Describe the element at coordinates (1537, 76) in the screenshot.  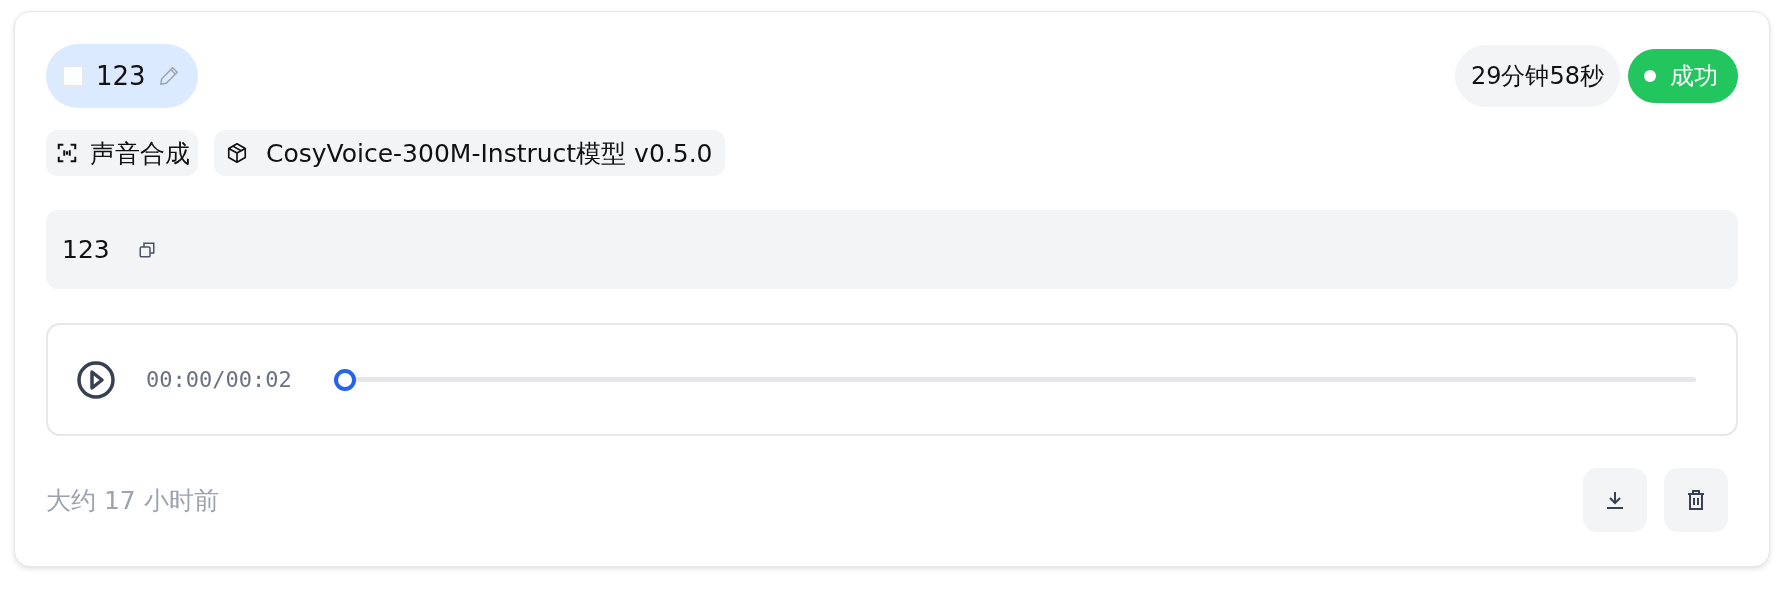
I see `duration-badge: 29分钟58秒` at that location.